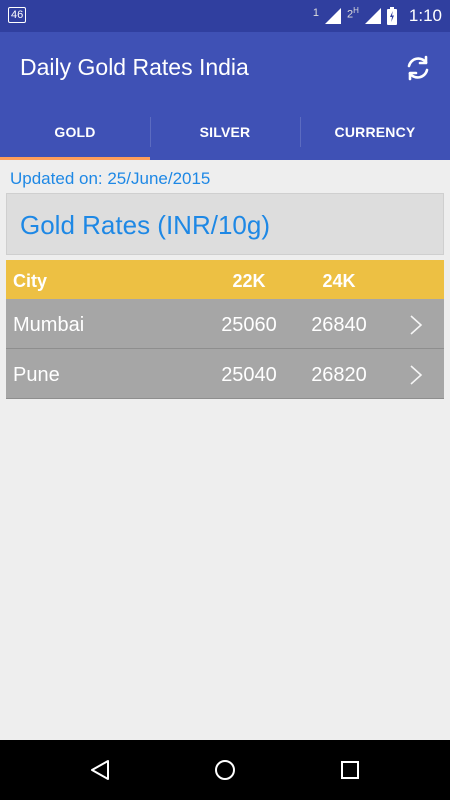 This screenshot has height=800, width=450. Describe the element at coordinates (249, 281) in the screenshot. I see `header-22k: 22K` at that location.